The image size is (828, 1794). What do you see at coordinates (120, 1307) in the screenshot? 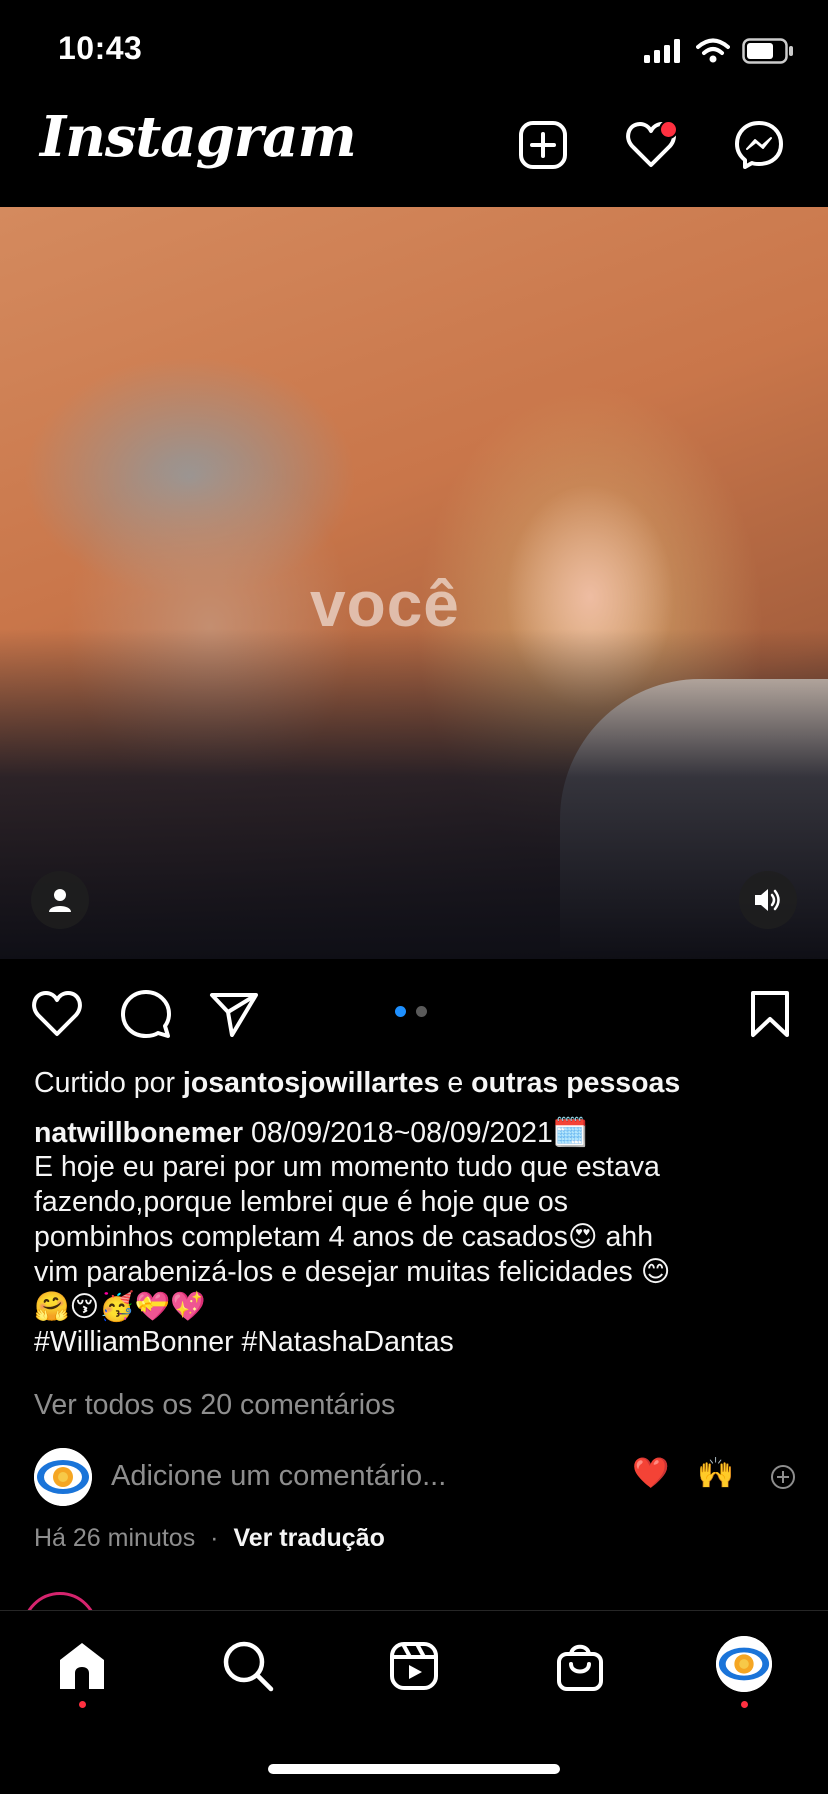
I see `caption-line: 🤗😚🥳💝💖` at bounding box center [120, 1307].